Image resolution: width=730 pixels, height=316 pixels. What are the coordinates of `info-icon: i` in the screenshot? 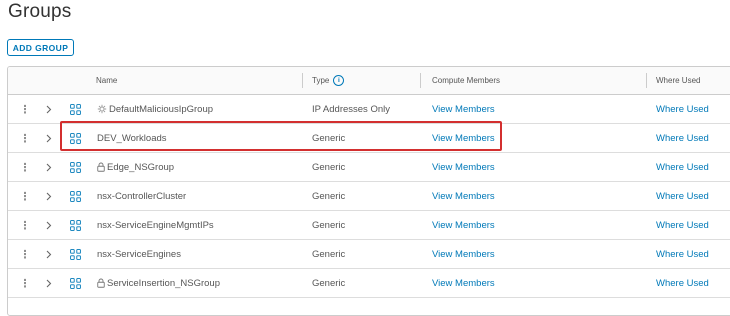 It's located at (339, 80).